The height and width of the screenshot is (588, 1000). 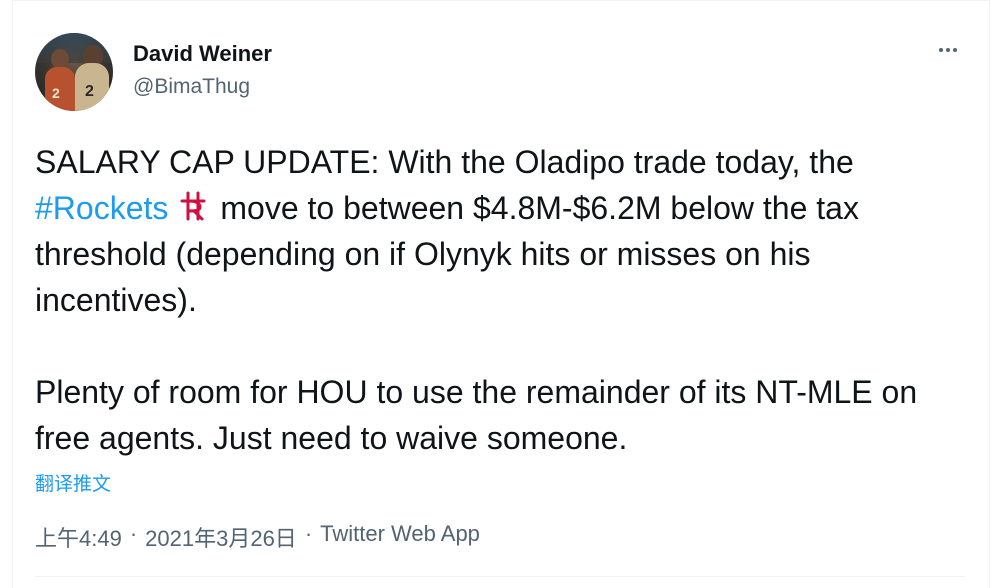 I want to click on tweet-time: 上午4:49, so click(x=78, y=537).